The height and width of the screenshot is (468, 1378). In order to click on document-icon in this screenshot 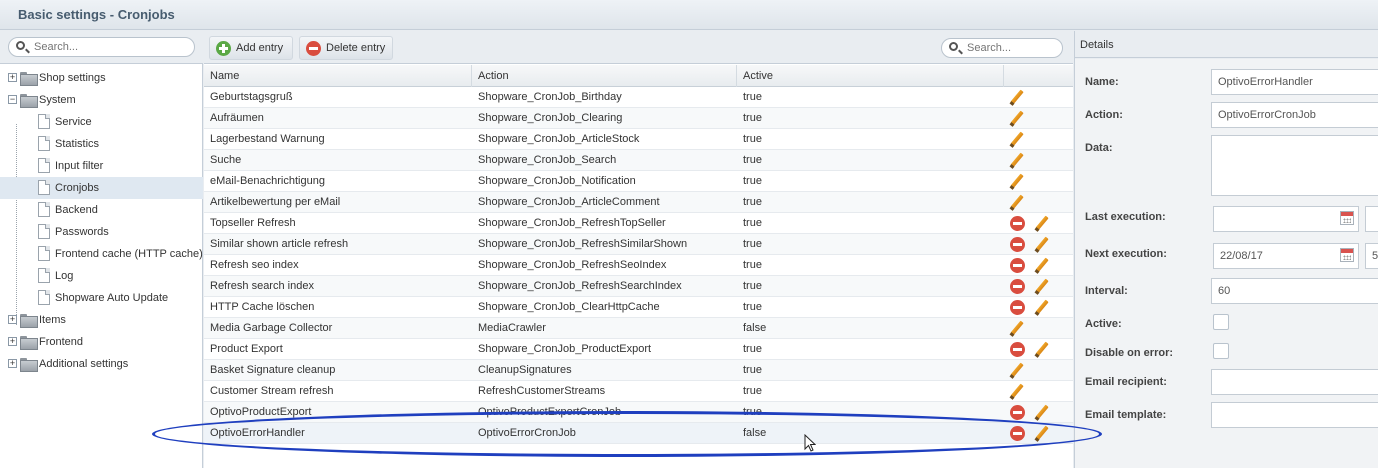, I will do `click(44, 231)`.